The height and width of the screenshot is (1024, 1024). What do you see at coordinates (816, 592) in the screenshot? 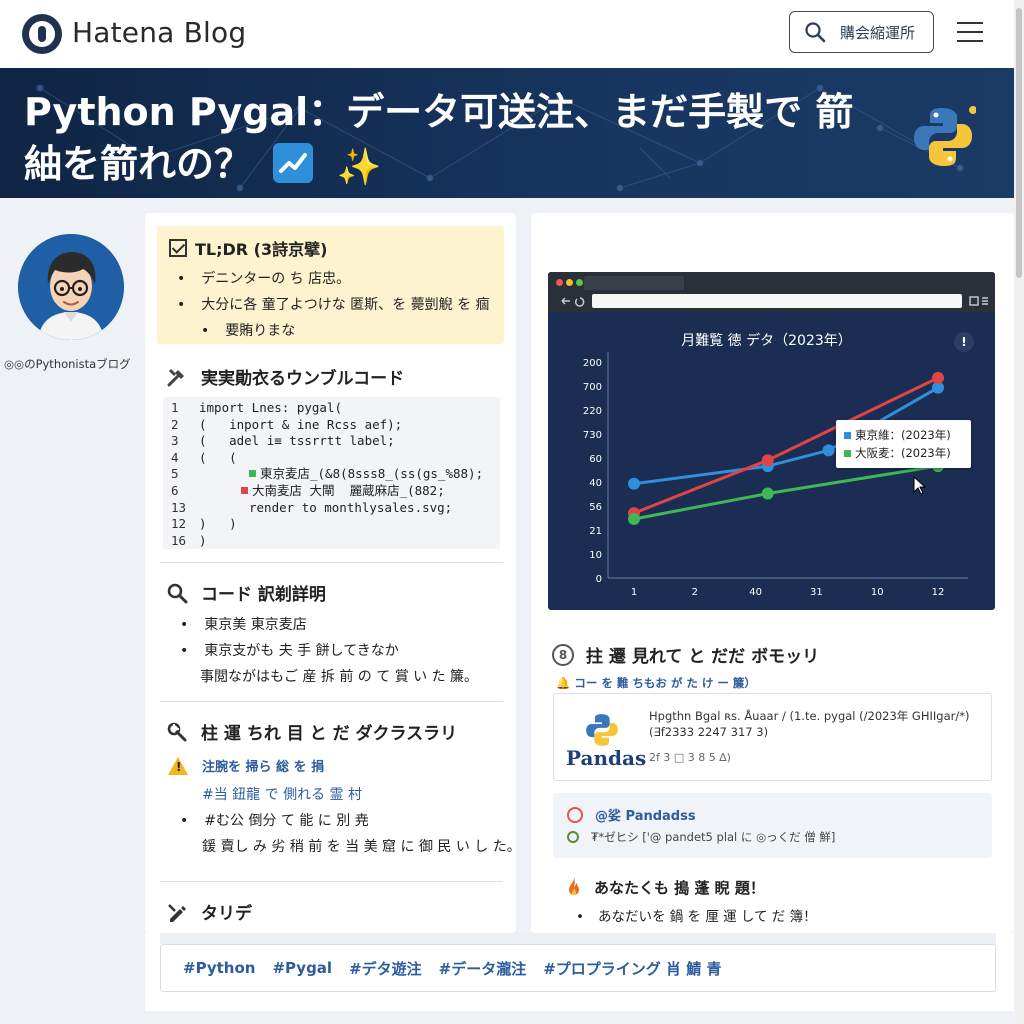
I see `x-tick-label: 31` at bounding box center [816, 592].